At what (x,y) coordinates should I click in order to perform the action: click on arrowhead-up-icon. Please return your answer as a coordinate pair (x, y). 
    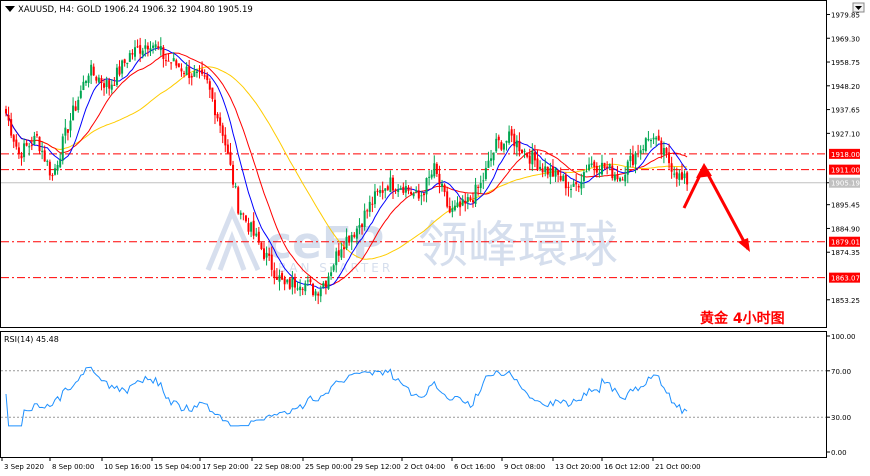
    Looking at the image, I should click on (704, 170).